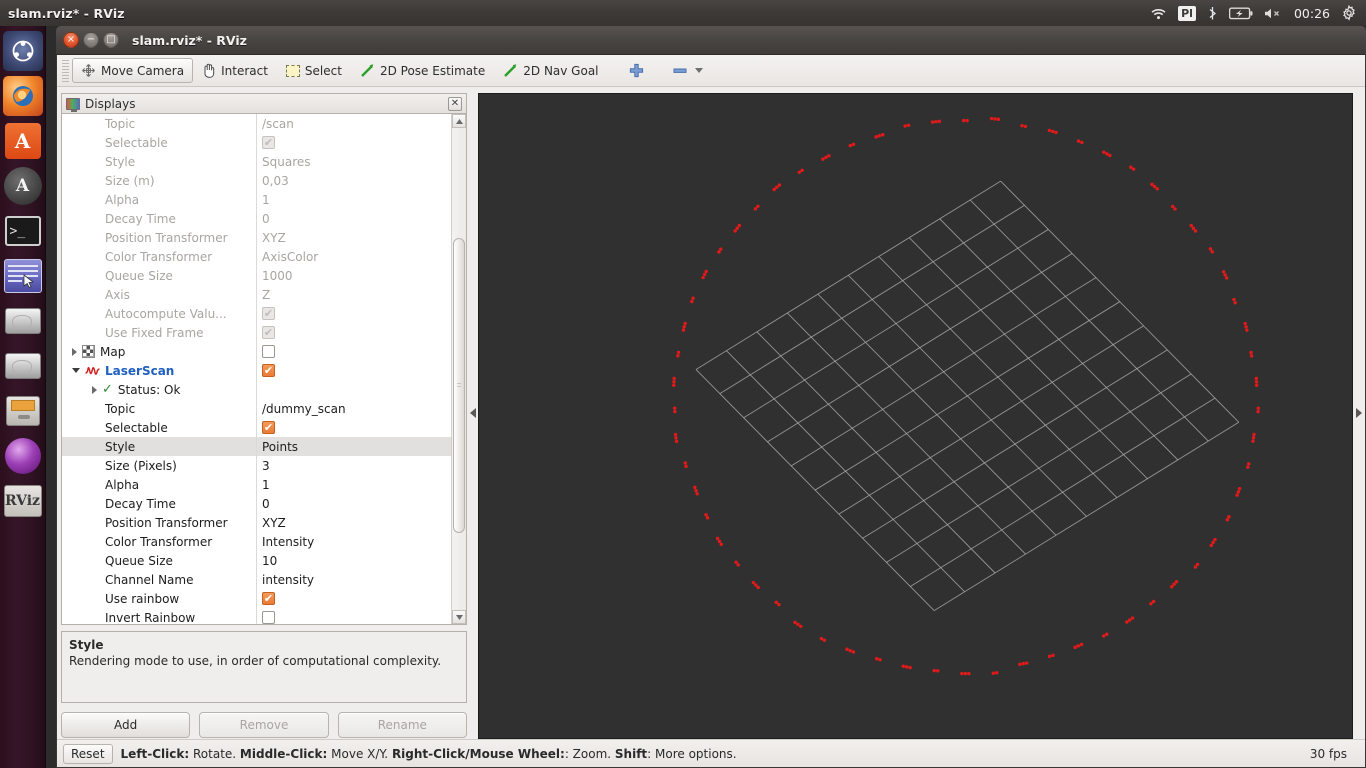 The image size is (1366, 768). Describe the element at coordinates (256, 560) in the screenshot. I see `display-property-row: Queue Size 10` at that location.